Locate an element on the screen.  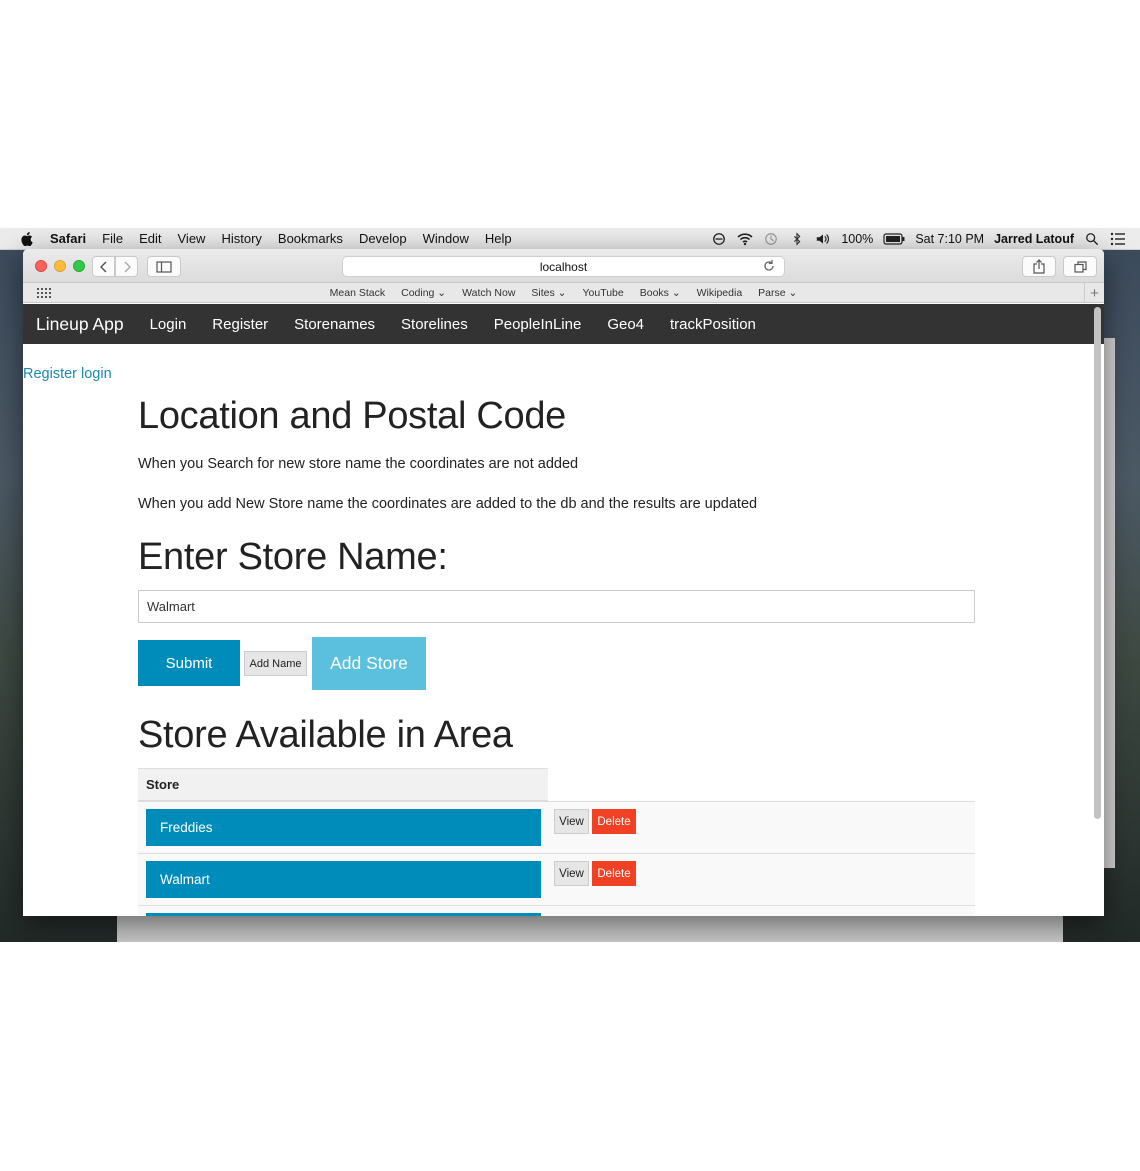
address-url: localhost is located at coordinates (563, 266).